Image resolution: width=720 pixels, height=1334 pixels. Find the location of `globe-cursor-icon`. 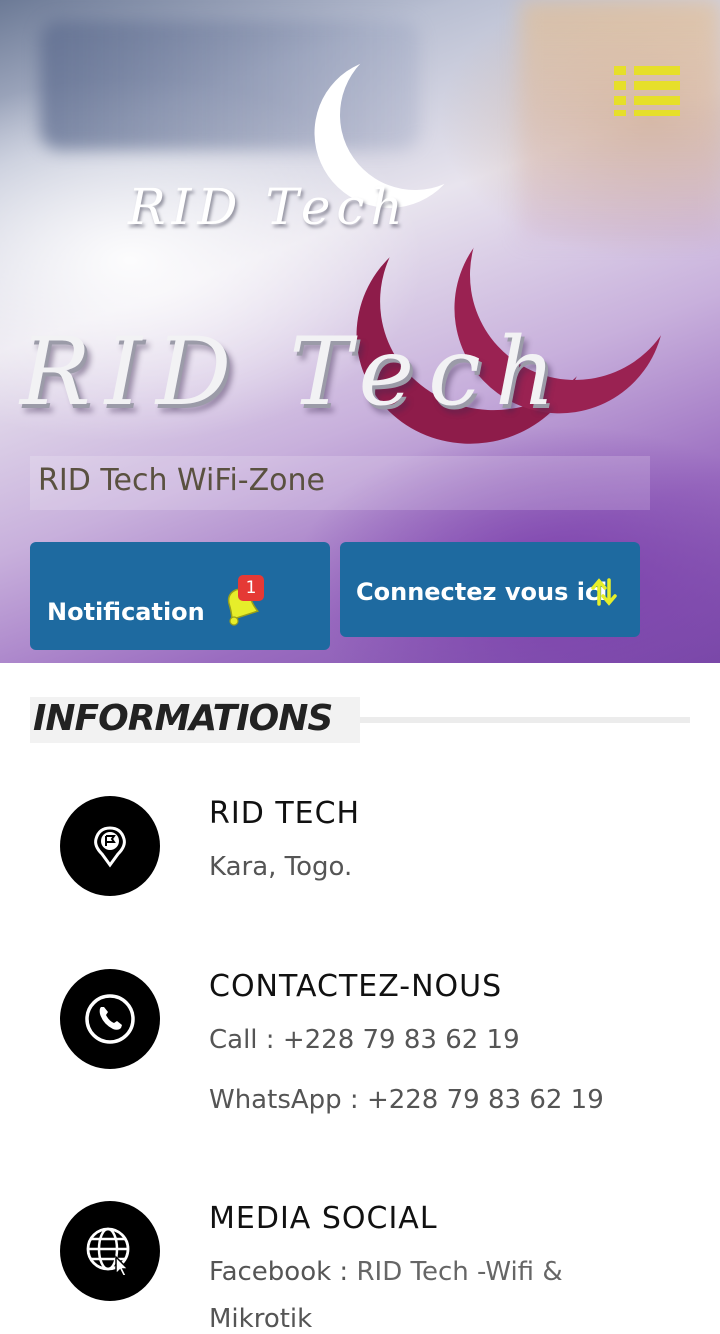

globe-cursor-icon is located at coordinates (108, 1252).